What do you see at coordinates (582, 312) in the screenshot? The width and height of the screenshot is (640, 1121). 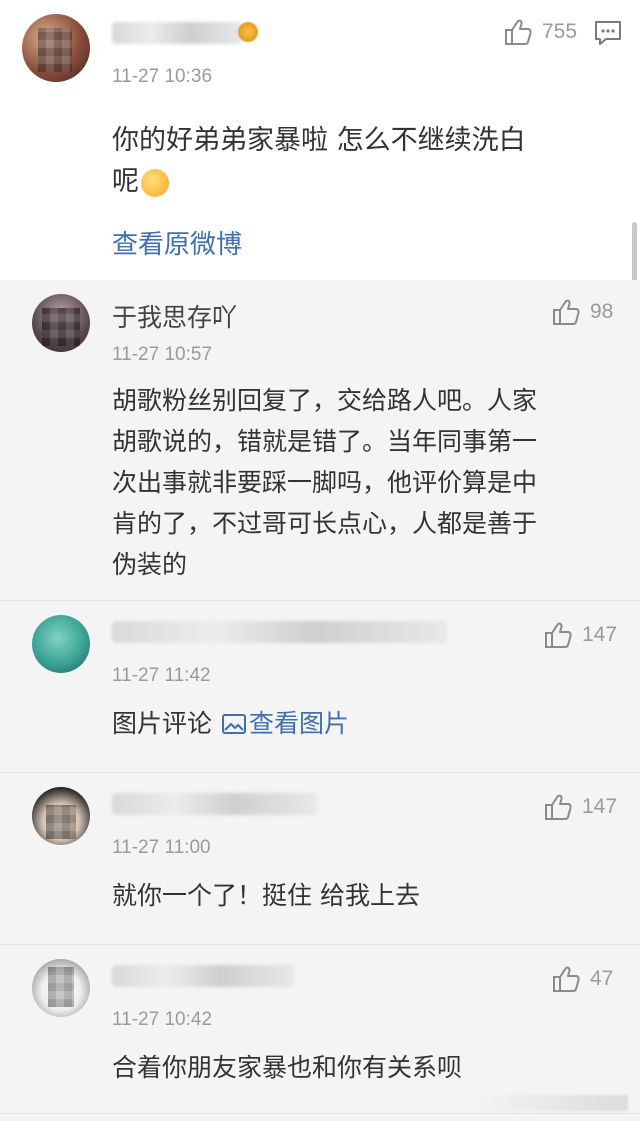 I see `like-button: 98` at bounding box center [582, 312].